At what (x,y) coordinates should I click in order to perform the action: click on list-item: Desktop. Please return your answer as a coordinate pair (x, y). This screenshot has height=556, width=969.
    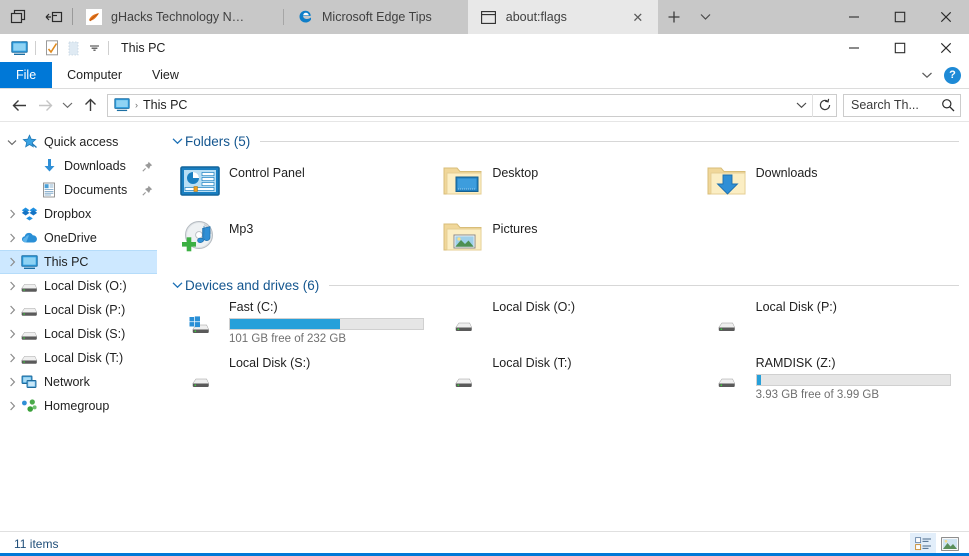
    Looking at the image, I should click on (563, 182).